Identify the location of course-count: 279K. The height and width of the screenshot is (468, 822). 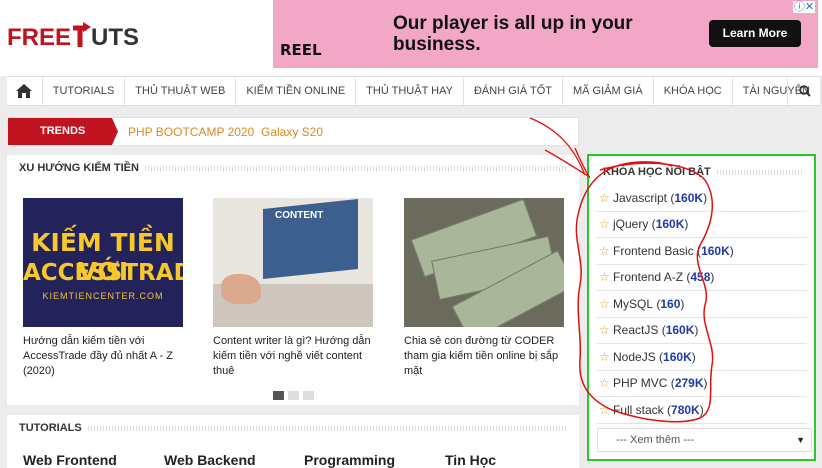
(689, 383).